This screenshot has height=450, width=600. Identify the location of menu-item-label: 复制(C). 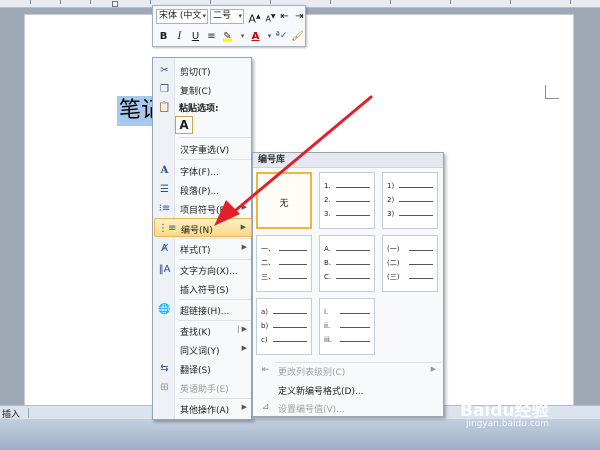
(196, 92).